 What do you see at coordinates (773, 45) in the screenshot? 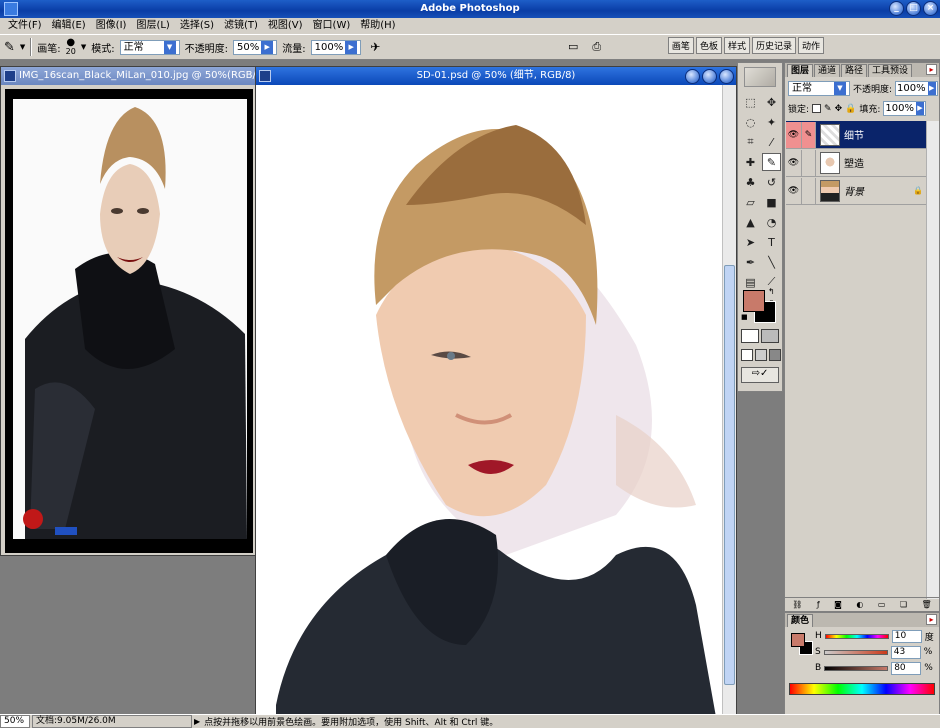
I see `well-tab-history: 历史记录` at bounding box center [773, 45].